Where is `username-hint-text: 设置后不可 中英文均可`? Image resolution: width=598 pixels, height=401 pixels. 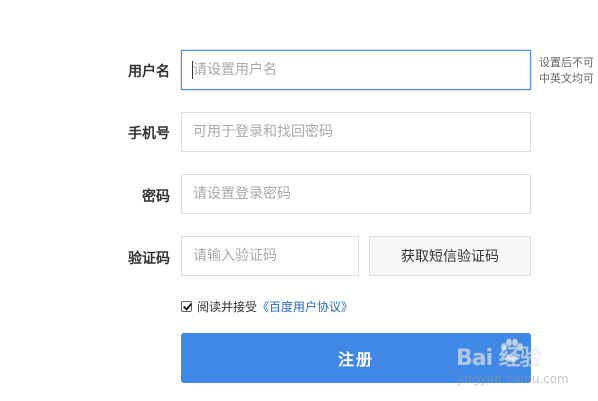 username-hint-text: 设置后不可 中英文均可 is located at coordinates (566, 70).